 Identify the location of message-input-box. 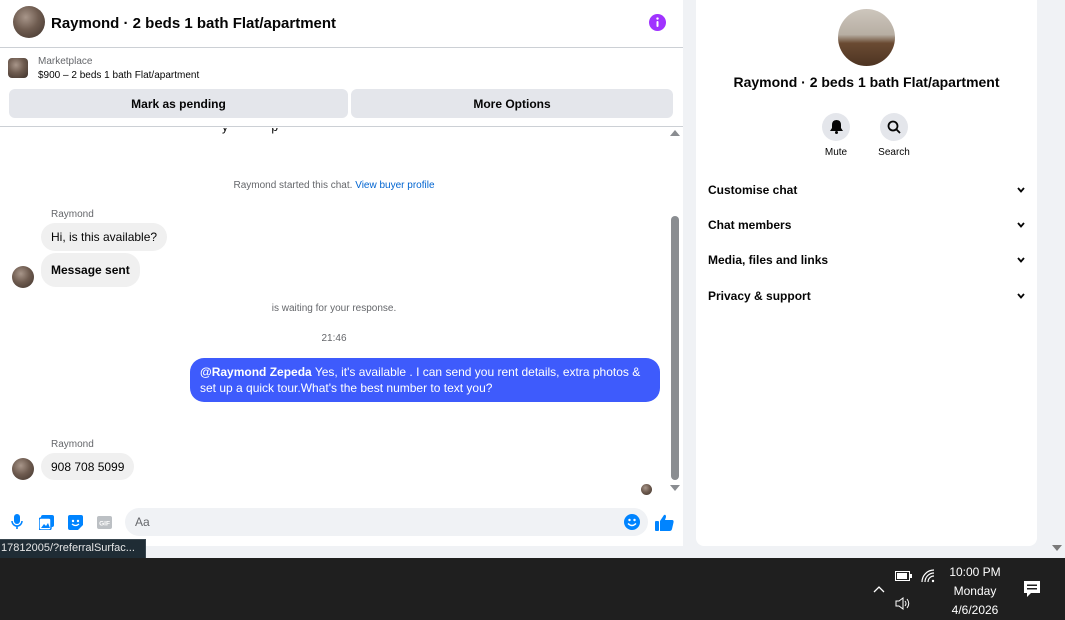
(386, 522).